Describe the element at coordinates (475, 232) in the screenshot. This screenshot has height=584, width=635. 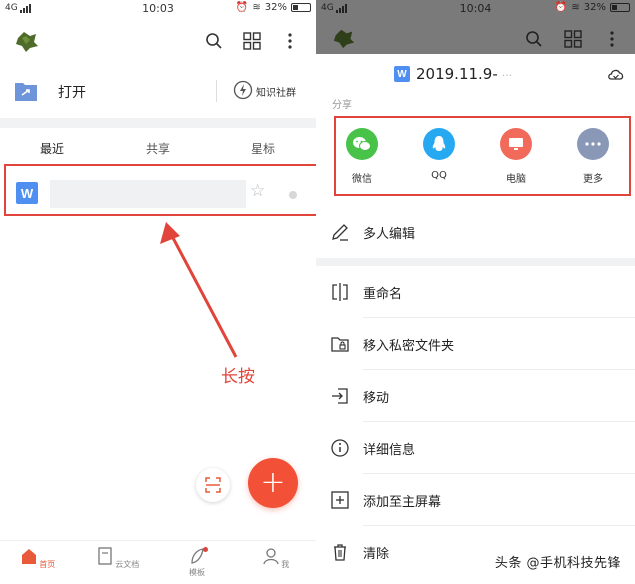
I see `menu-multi-edit: 多人编辑` at that location.